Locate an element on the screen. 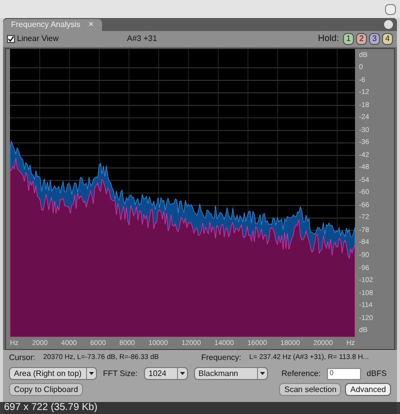 The height and width of the screenshot is (414, 400). action-button: Advanced is located at coordinates (368, 389).